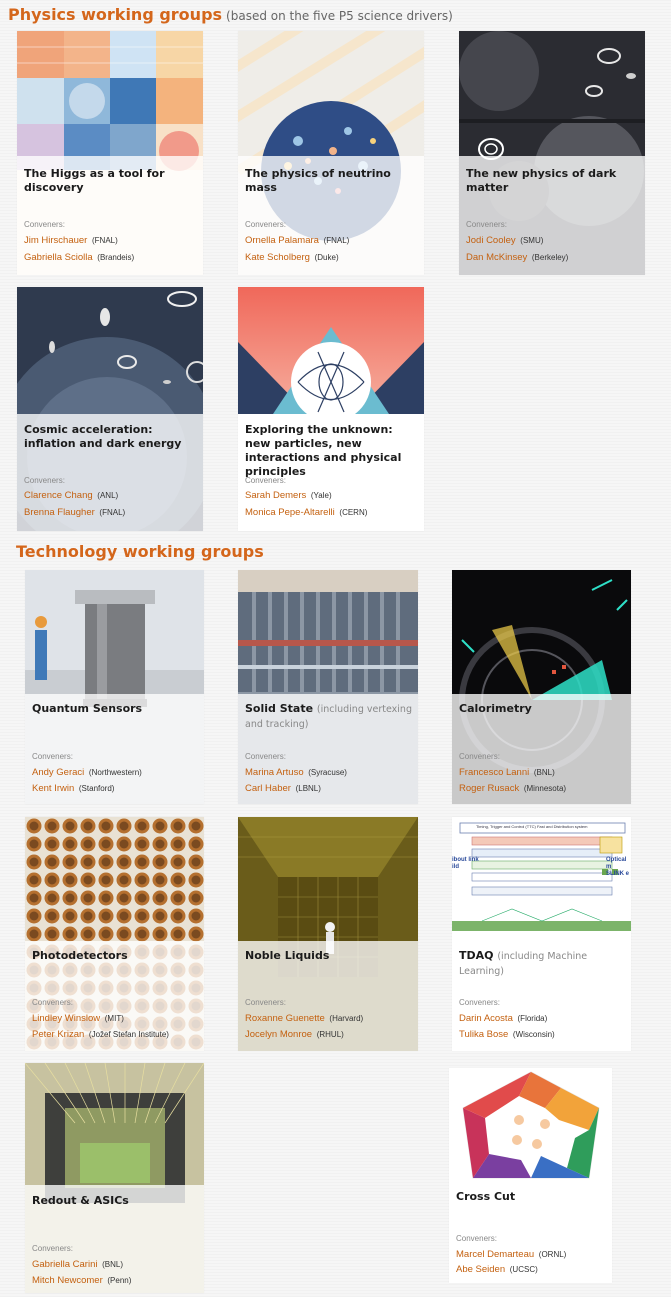 The image size is (671, 1297). I want to click on convener-name-link: Kate Scholberg, so click(277, 257).